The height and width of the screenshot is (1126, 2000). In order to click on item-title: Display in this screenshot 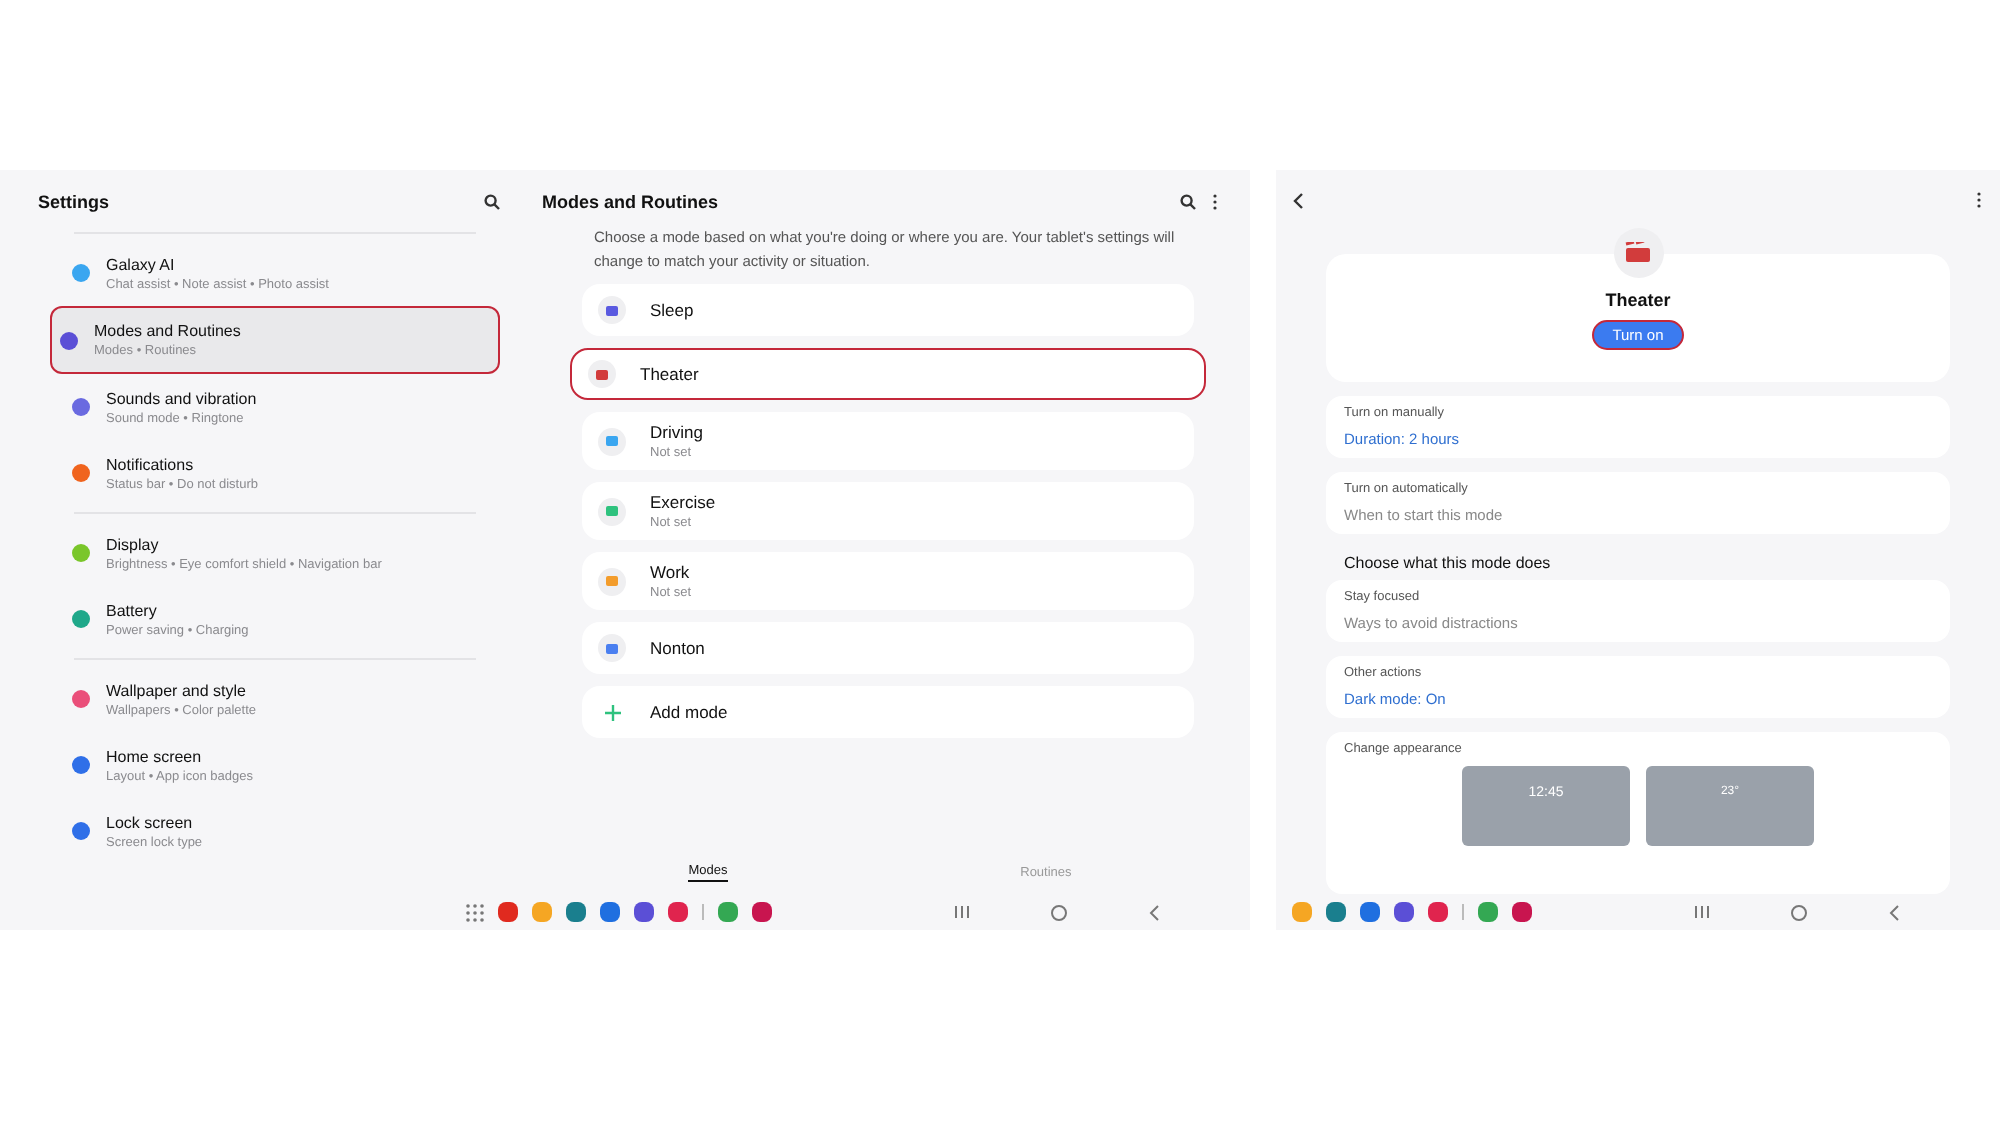, I will do `click(133, 544)`.